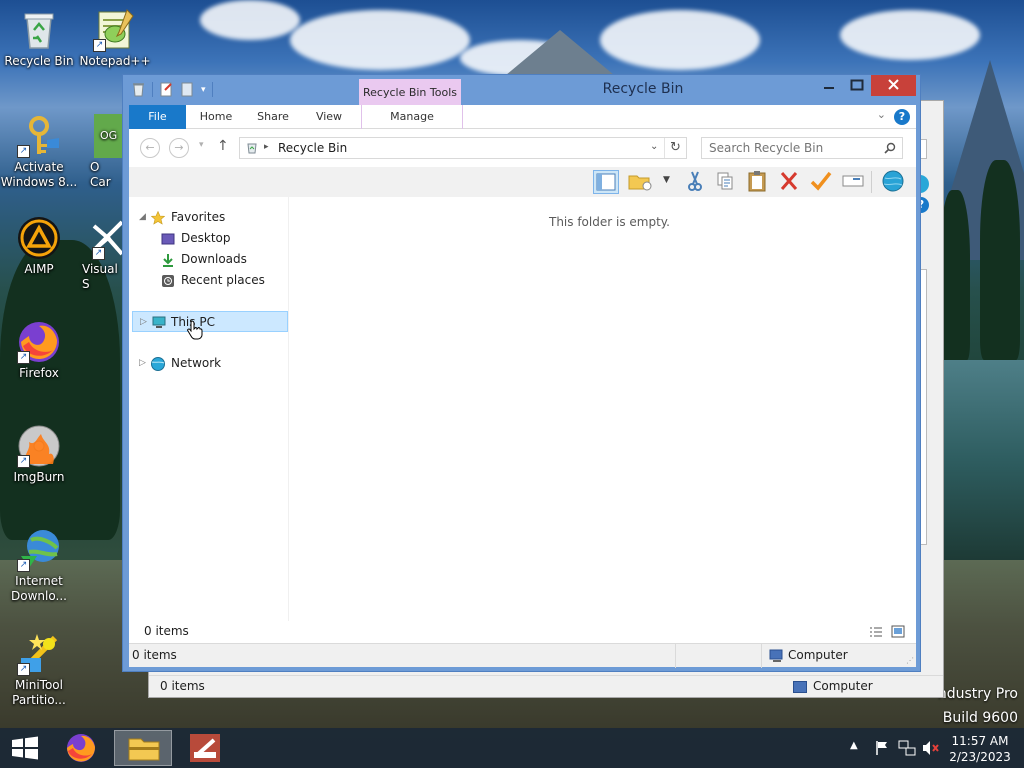 Image resolution: width=1024 pixels, height=768 pixels. Describe the element at coordinates (157, 117) in the screenshot. I see `tab-file: File` at that location.